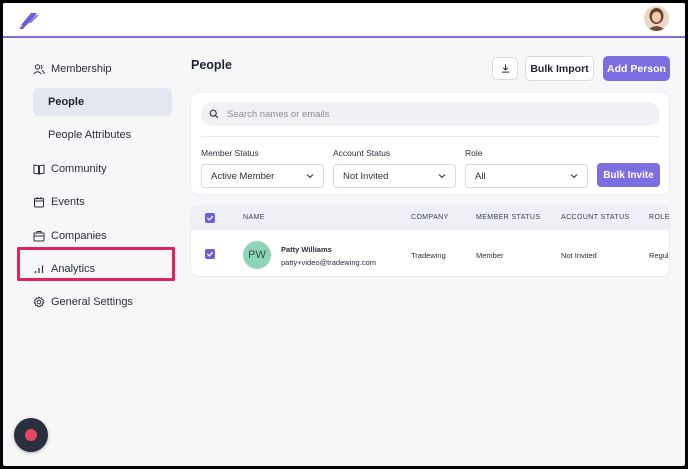 This screenshot has width=688, height=469. I want to click on sidebar-item-membership: Membership, so click(72, 69).